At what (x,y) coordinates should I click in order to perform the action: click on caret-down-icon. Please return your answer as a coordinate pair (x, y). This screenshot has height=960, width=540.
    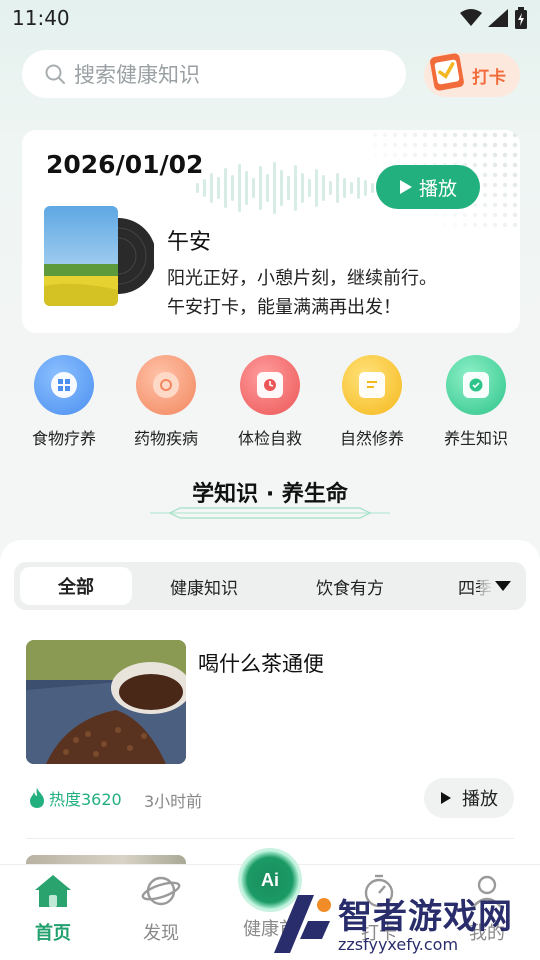
    Looking at the image, I should click on (503, 586).